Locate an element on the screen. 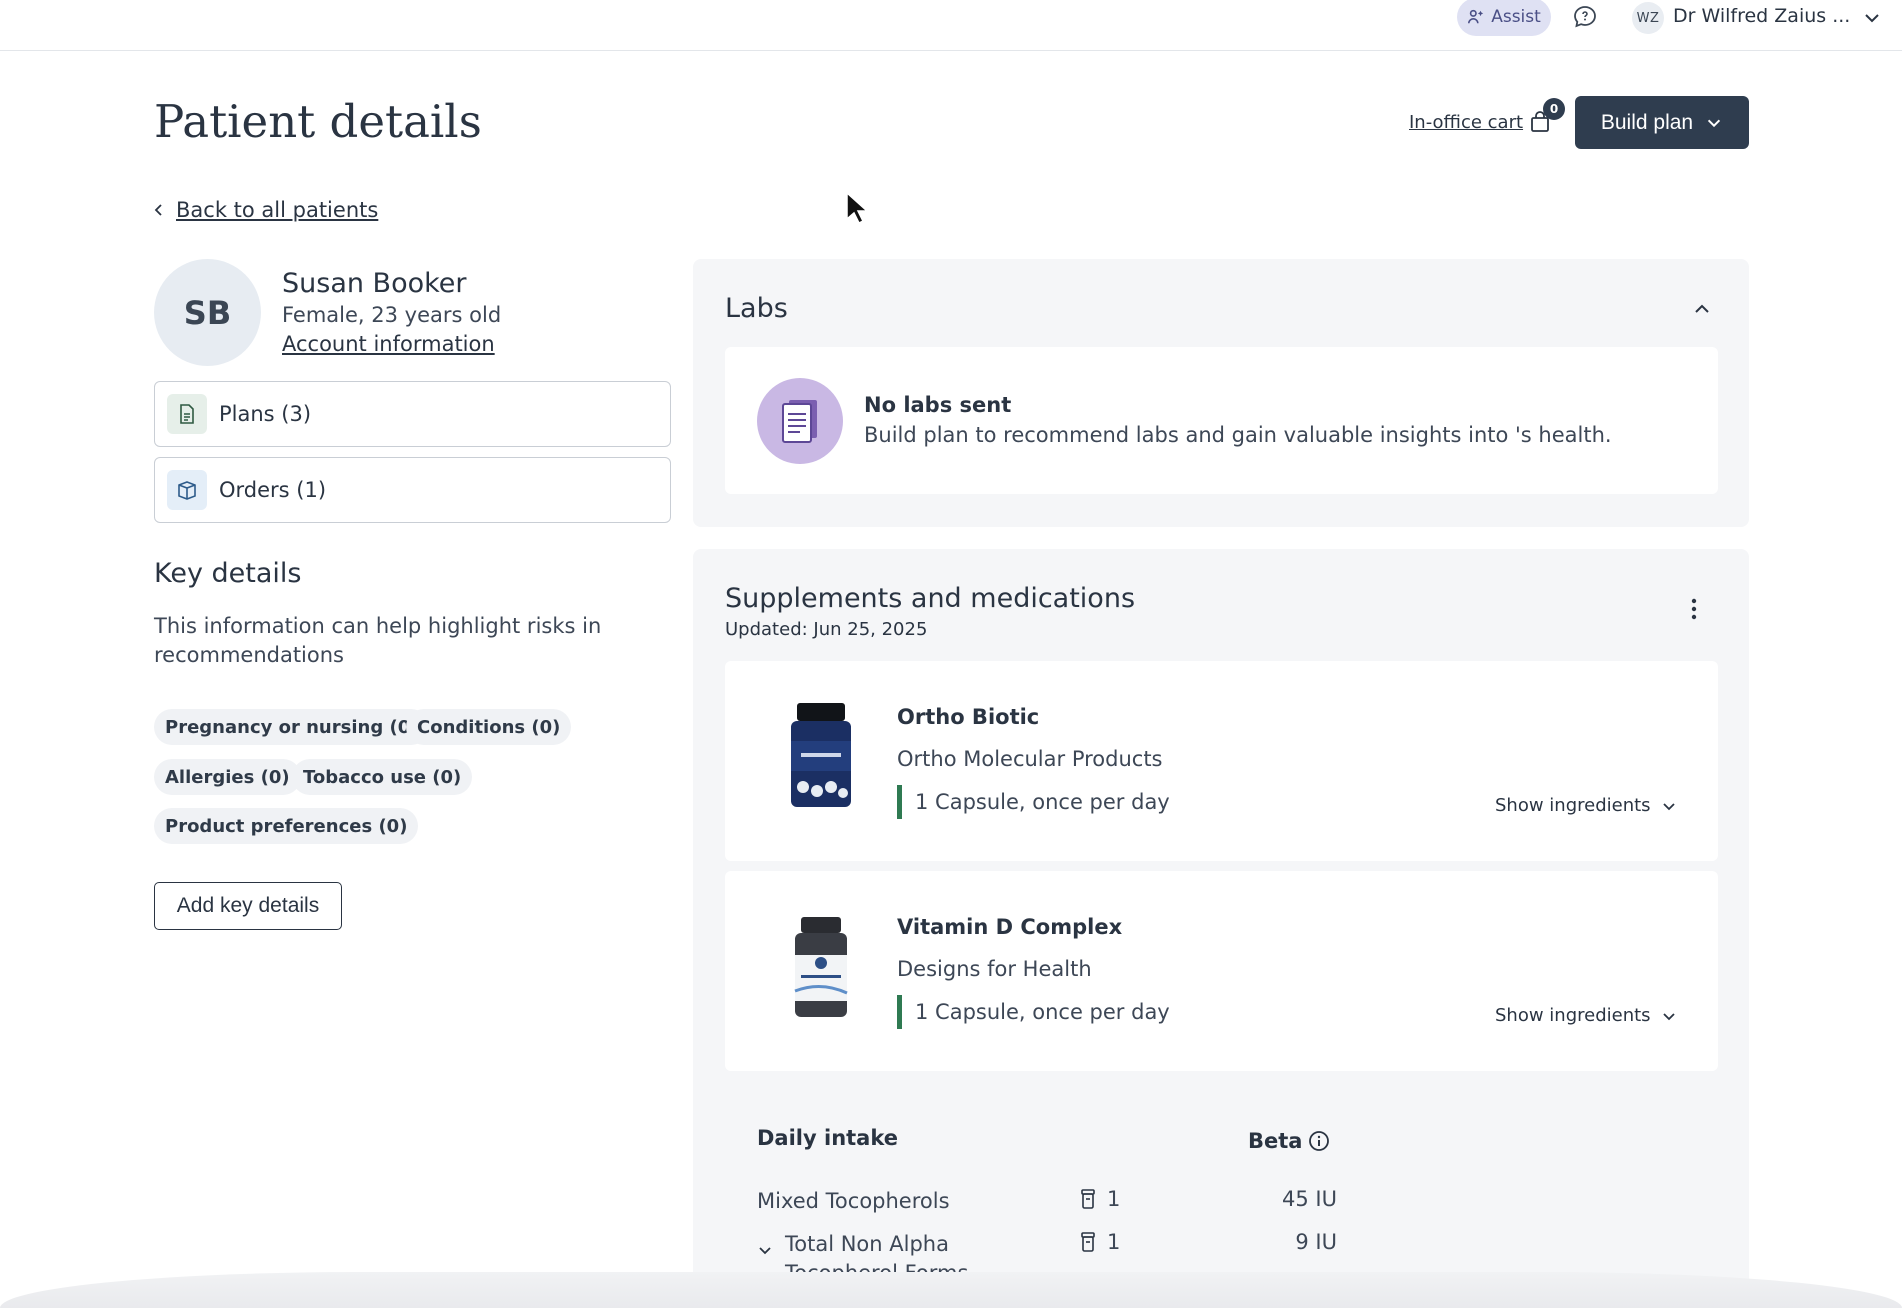 Image resolution: width=1902 pixels, height=1308 pixels. intake-row: Total Non Alpha Tocopherol Forms 1 9 IU is located at coordinates (1047, 1257).